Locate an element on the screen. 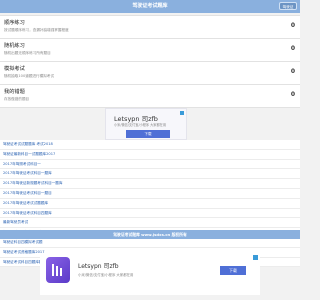 This screenshot has height=300, width=320. menu-item-random: 随机练习 随机出题无顺序练习所有题目 0 is located at coordinates (150, 50).